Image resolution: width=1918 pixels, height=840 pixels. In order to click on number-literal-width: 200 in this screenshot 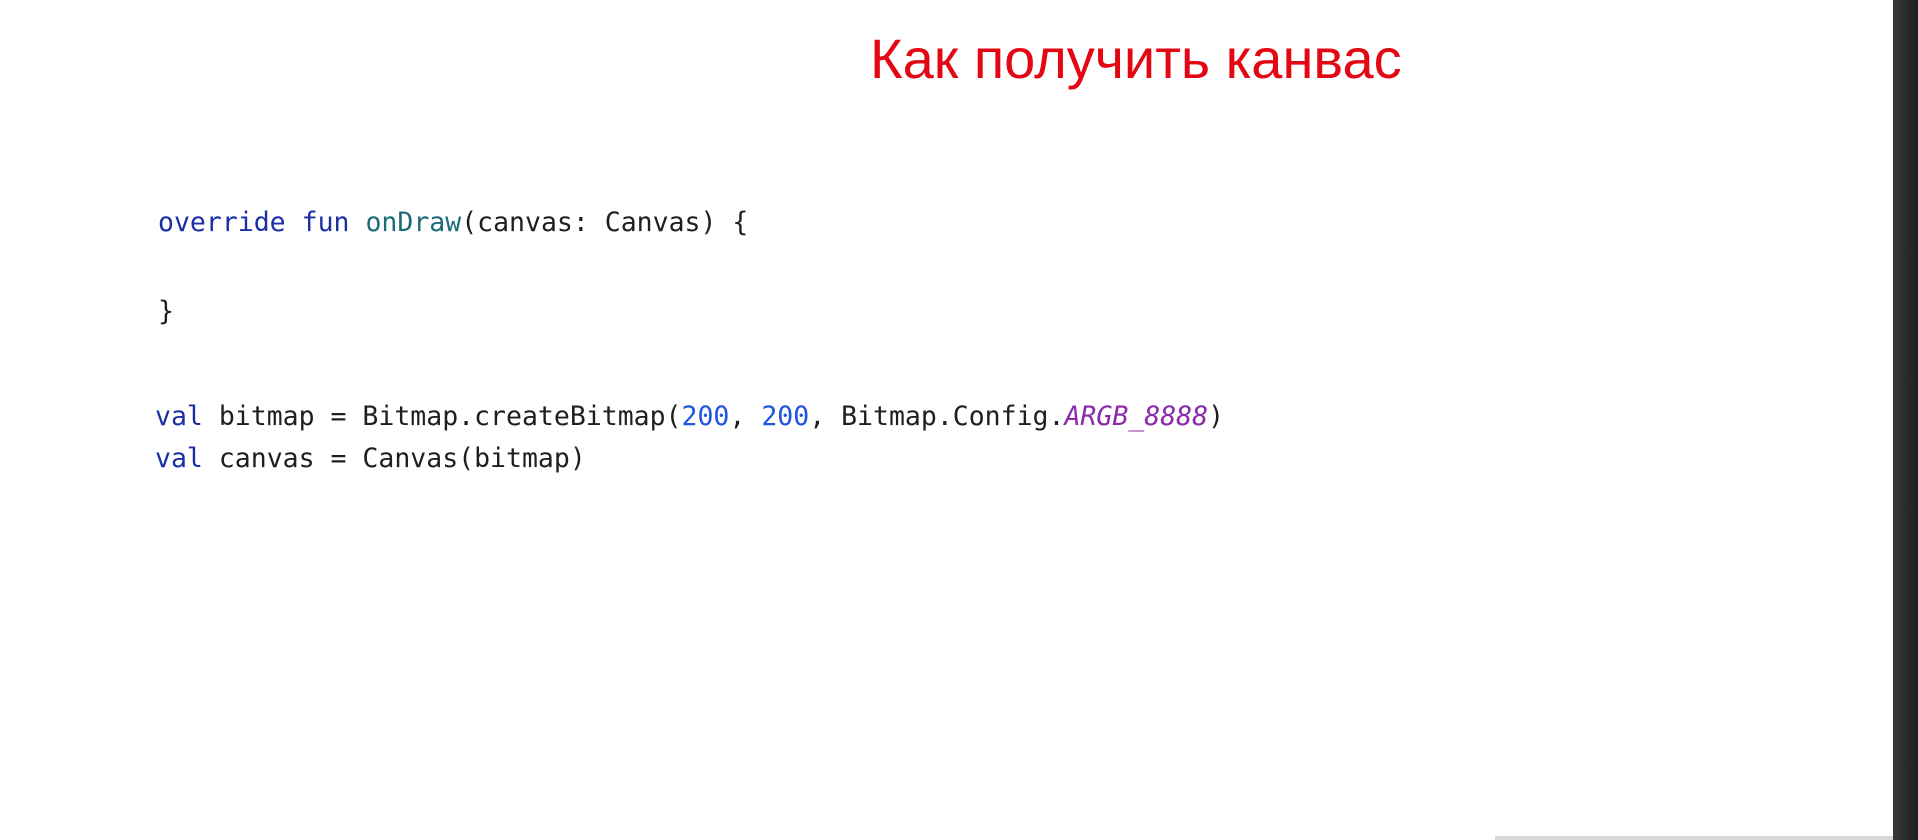, I will do `click(705, 416)`.